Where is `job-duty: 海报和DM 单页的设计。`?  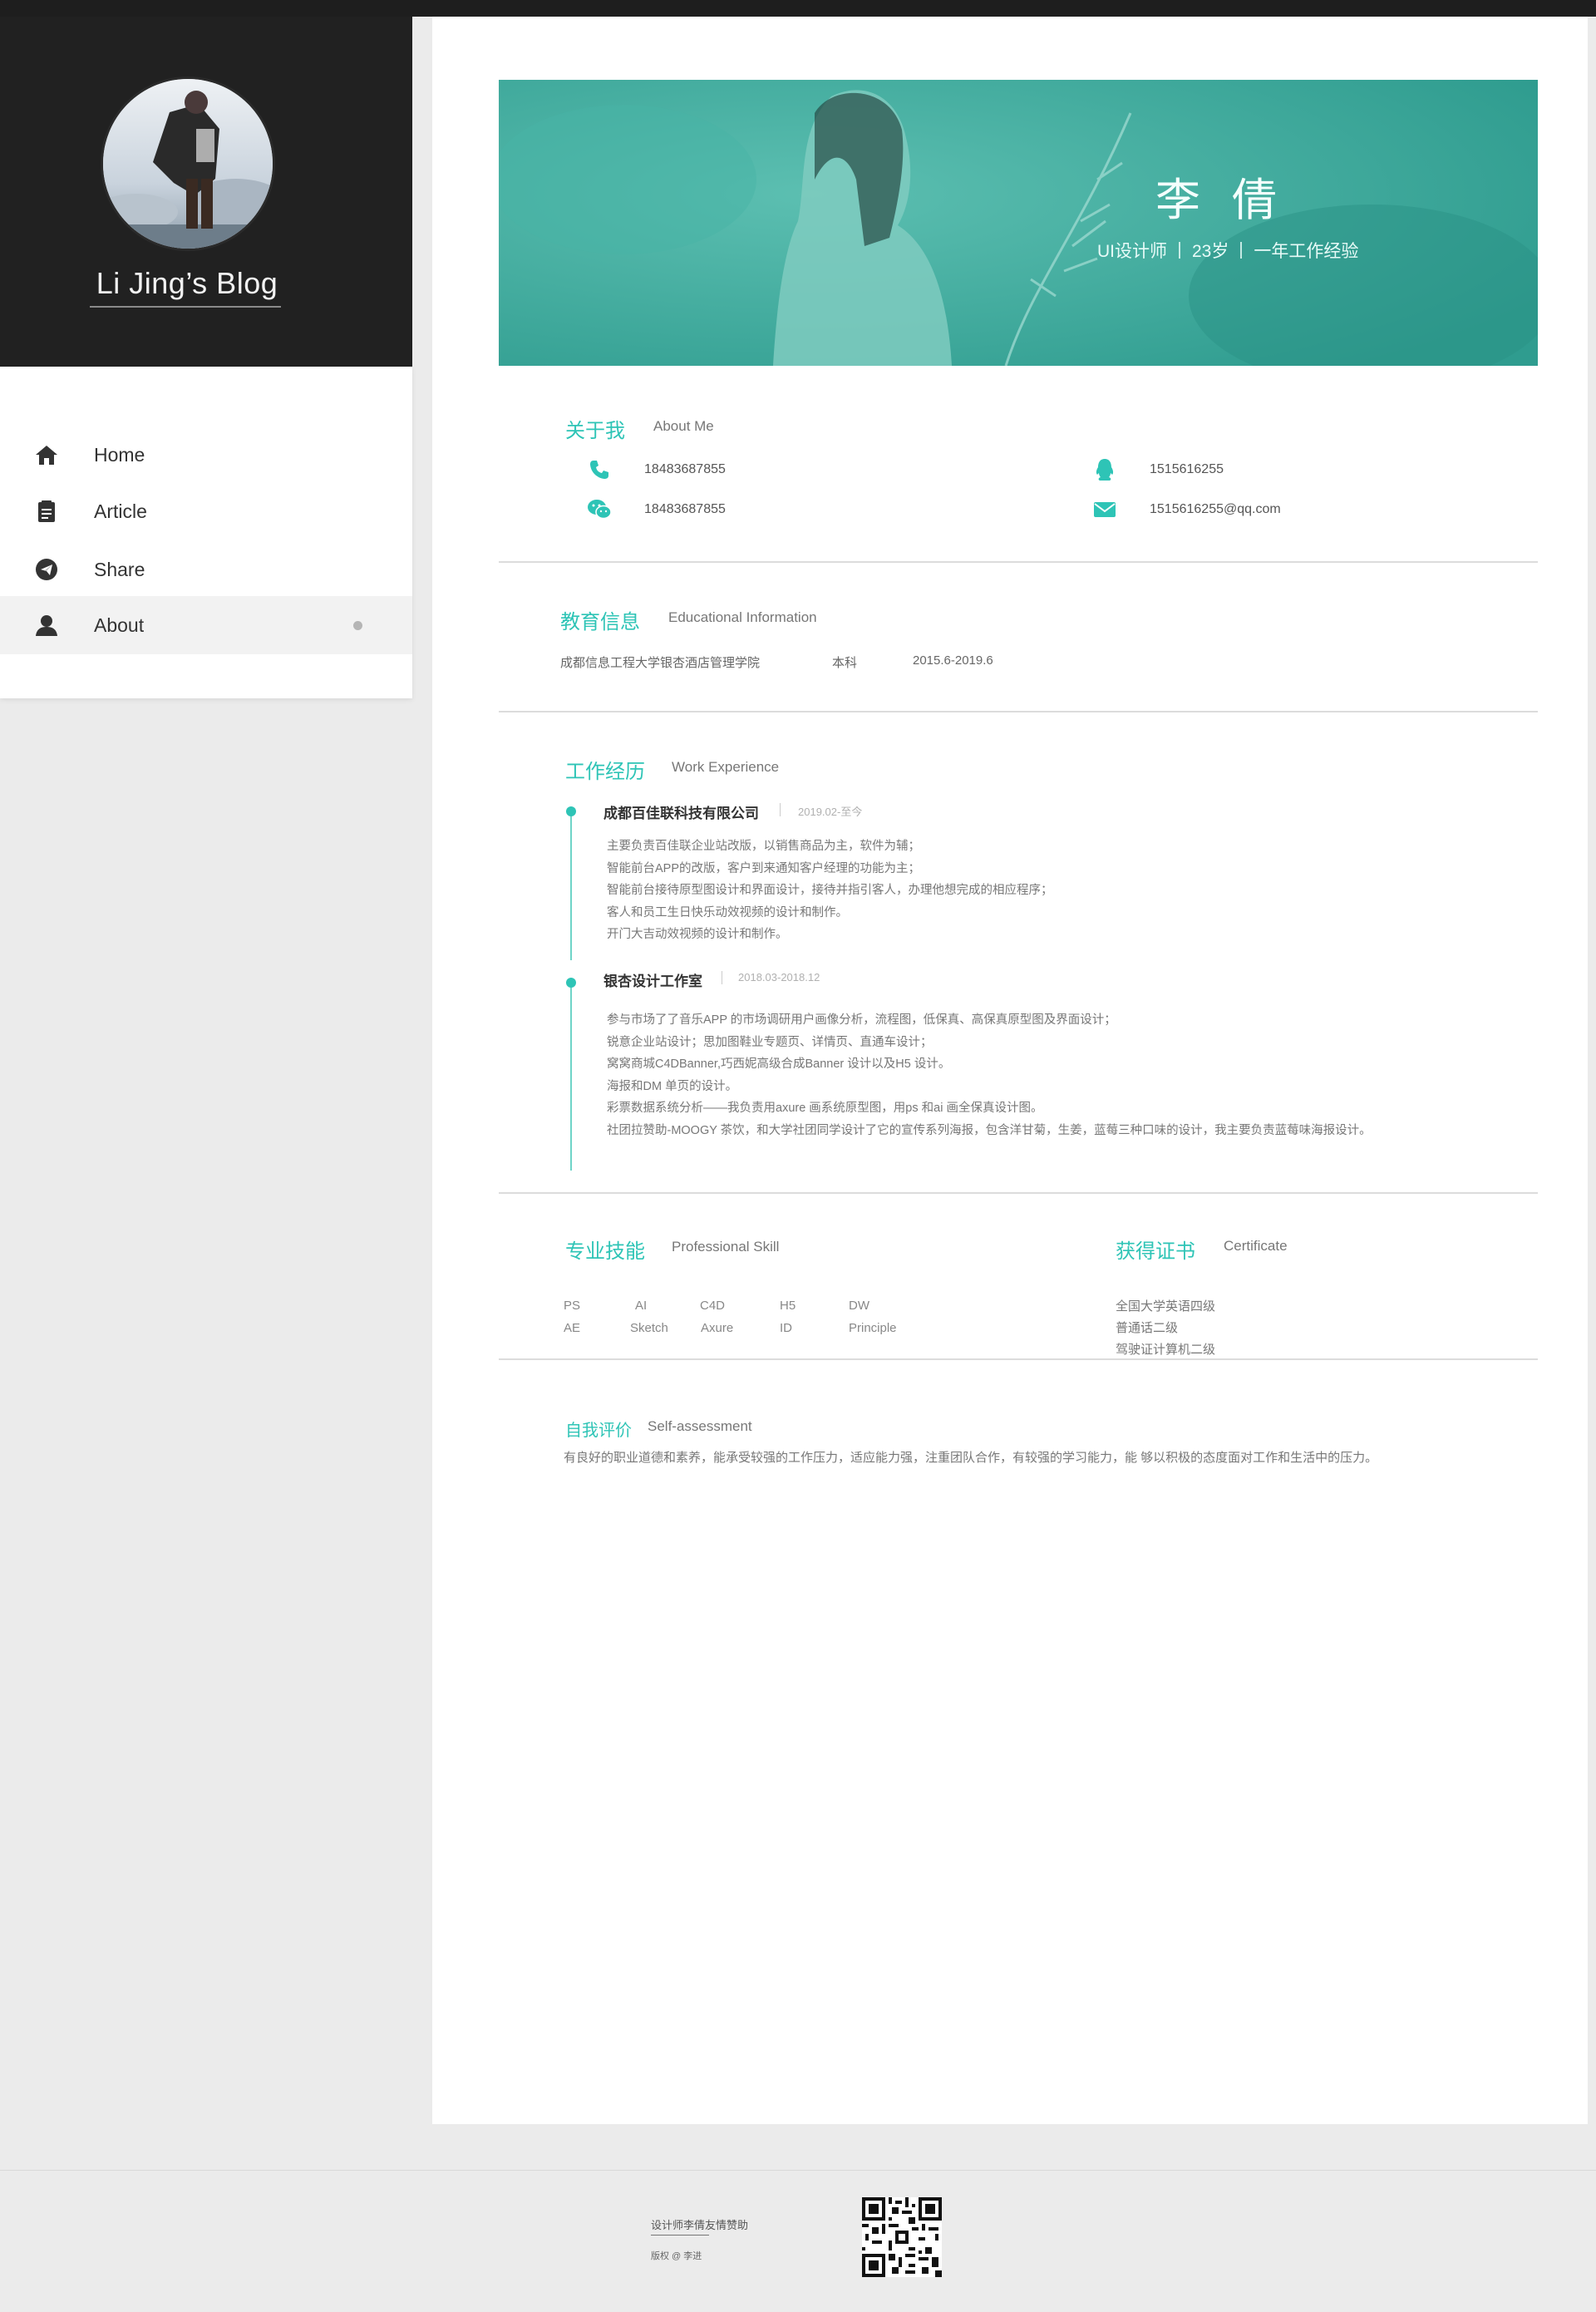 job-duty: 海报和DM 单页的设计。 is located at coordinates (672, 1086).